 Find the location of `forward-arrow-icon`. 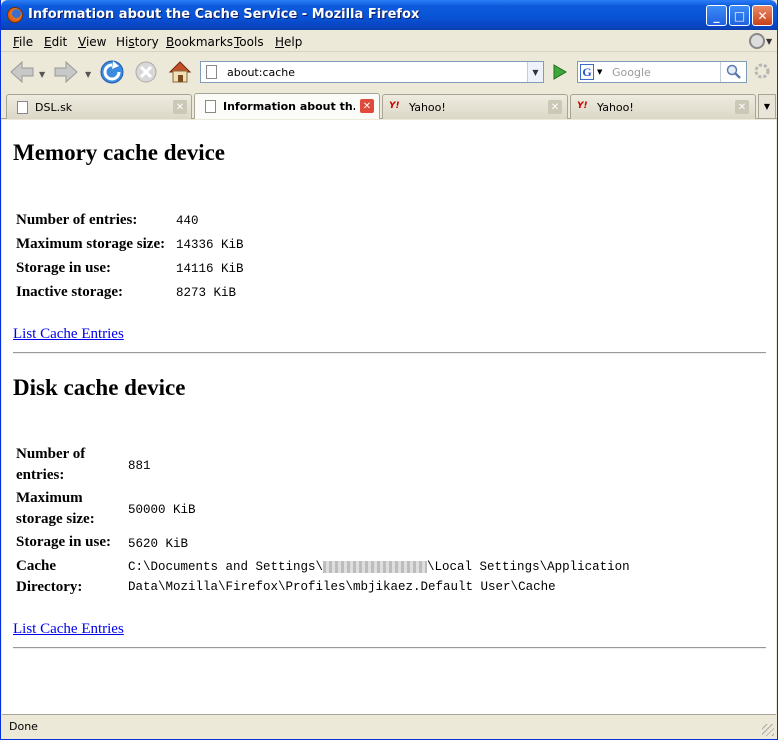

forward-arrow-icon is located at coordinates (66, 72).